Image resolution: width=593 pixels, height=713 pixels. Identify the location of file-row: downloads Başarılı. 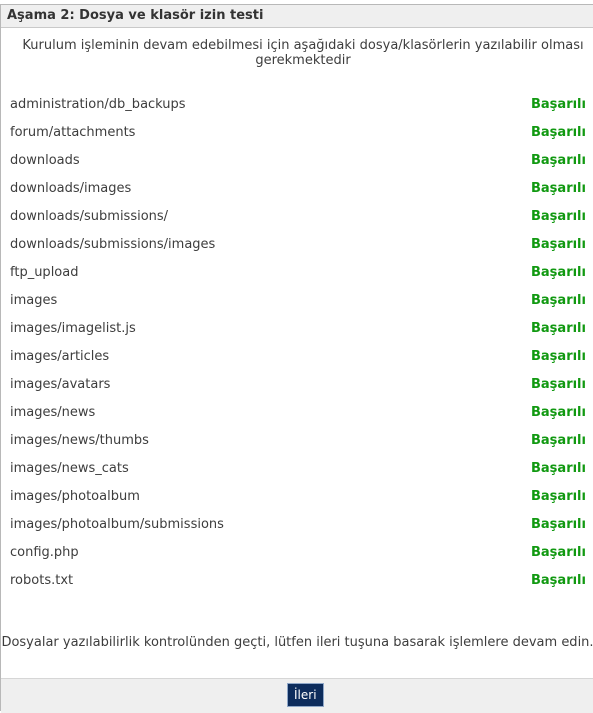
(297, 161).